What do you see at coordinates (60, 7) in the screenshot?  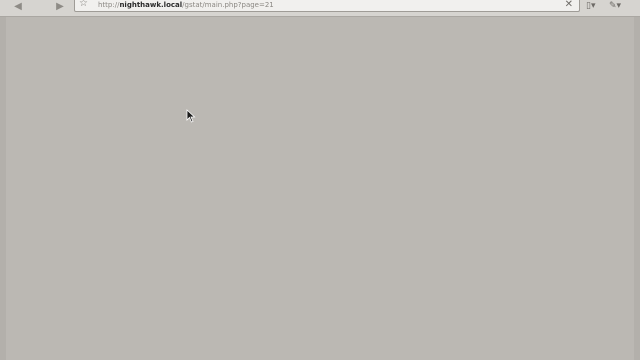 I see `forward-arrow-icon: ▶` at bounding box center [60, 7].